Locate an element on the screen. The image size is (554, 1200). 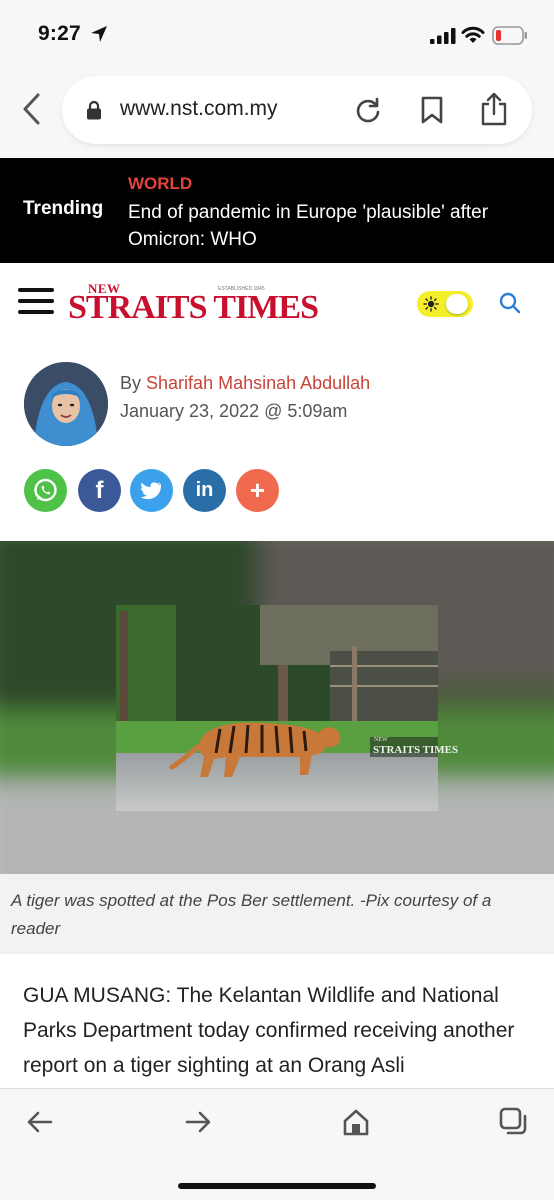
menu-icon is located at coordinates (36, 301).